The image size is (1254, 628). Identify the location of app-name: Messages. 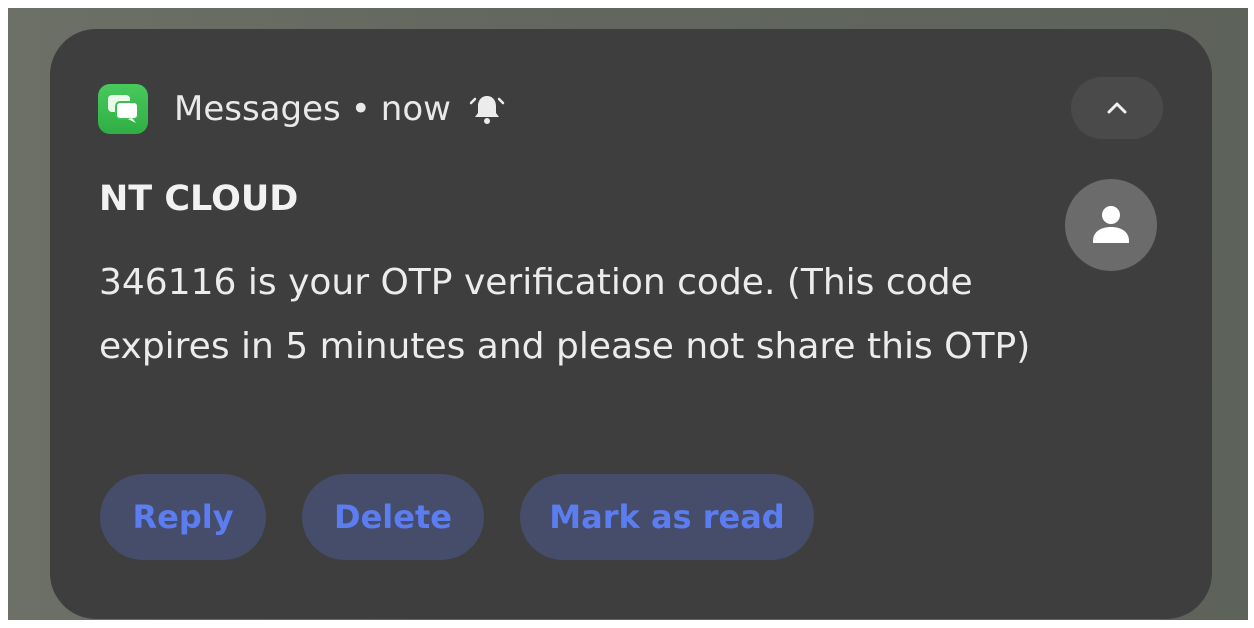
(257, 109).